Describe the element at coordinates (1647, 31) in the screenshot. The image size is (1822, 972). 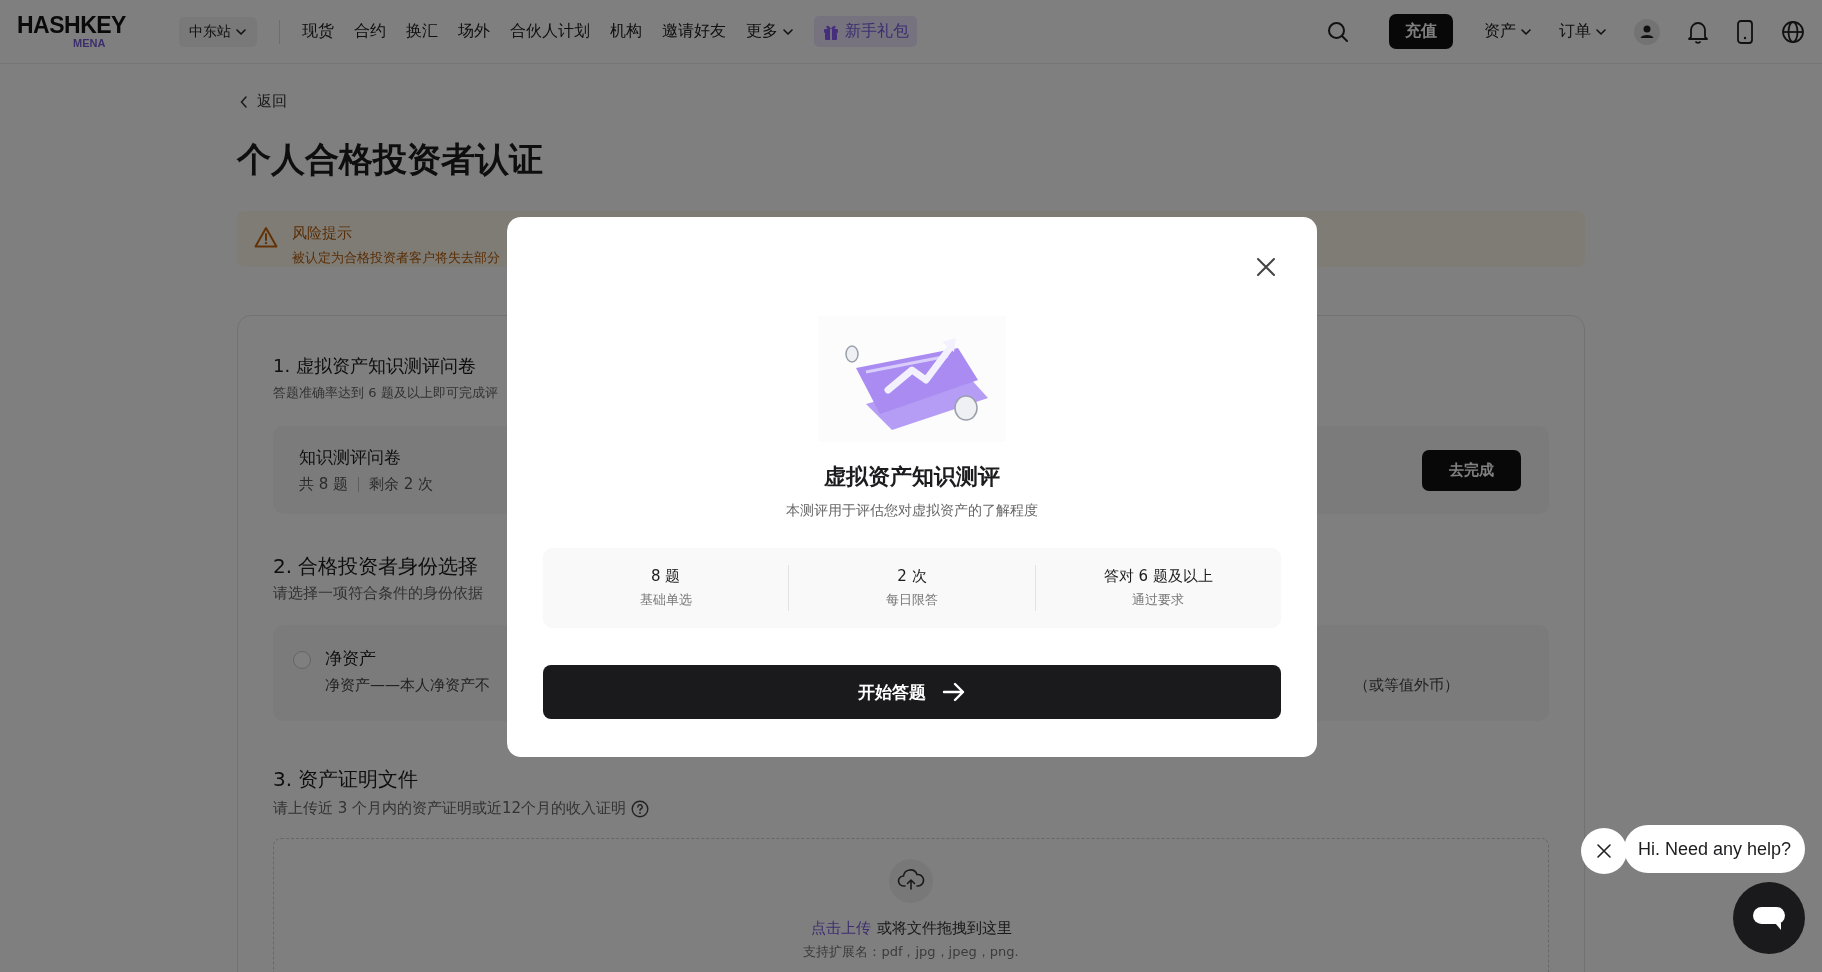
I see `user-avatar-icon` at that location.